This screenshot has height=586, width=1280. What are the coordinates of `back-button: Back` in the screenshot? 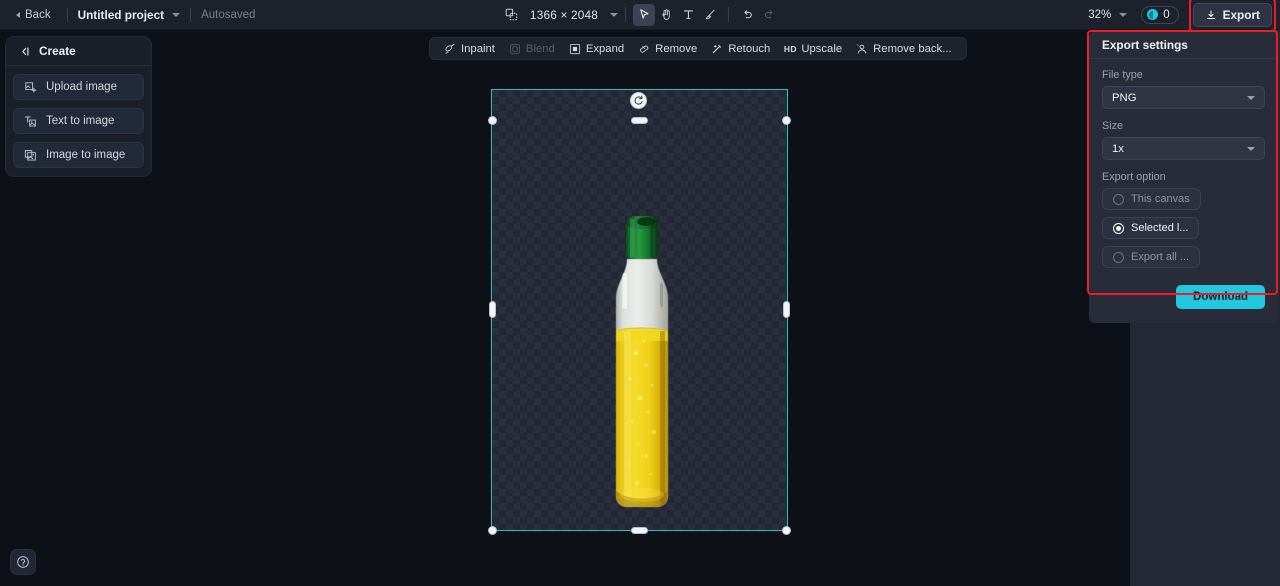 It's located at (33, 15).